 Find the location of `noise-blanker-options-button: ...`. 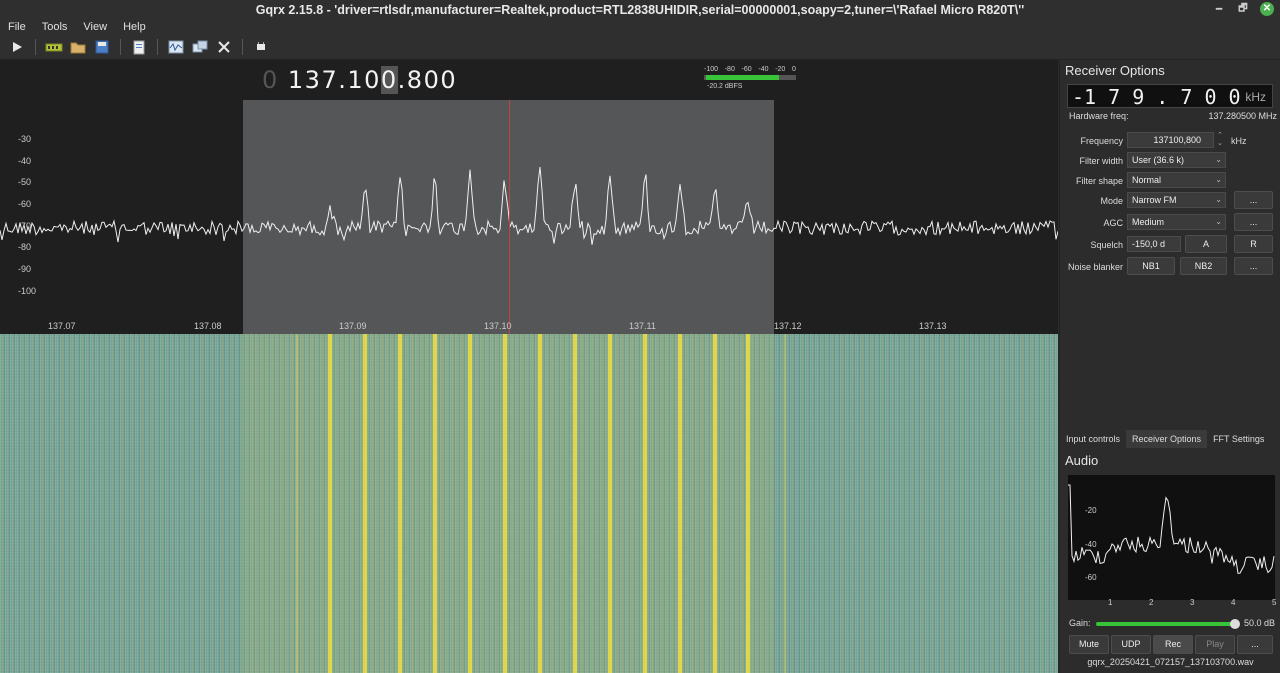

noise-blanker-options-button: ... is located at coordinates (1253, 266).